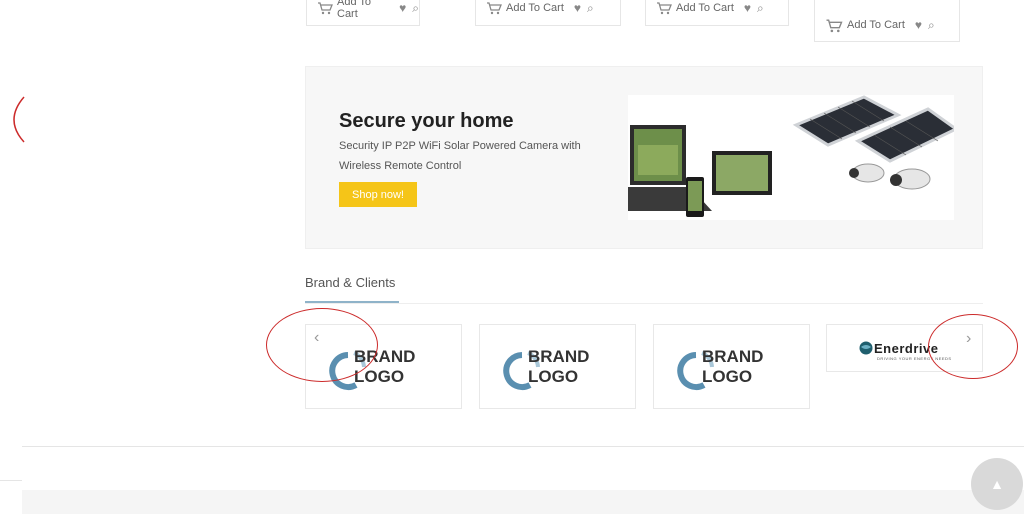  I want to click on section-title: Brand & Clients, so click(350, 282).